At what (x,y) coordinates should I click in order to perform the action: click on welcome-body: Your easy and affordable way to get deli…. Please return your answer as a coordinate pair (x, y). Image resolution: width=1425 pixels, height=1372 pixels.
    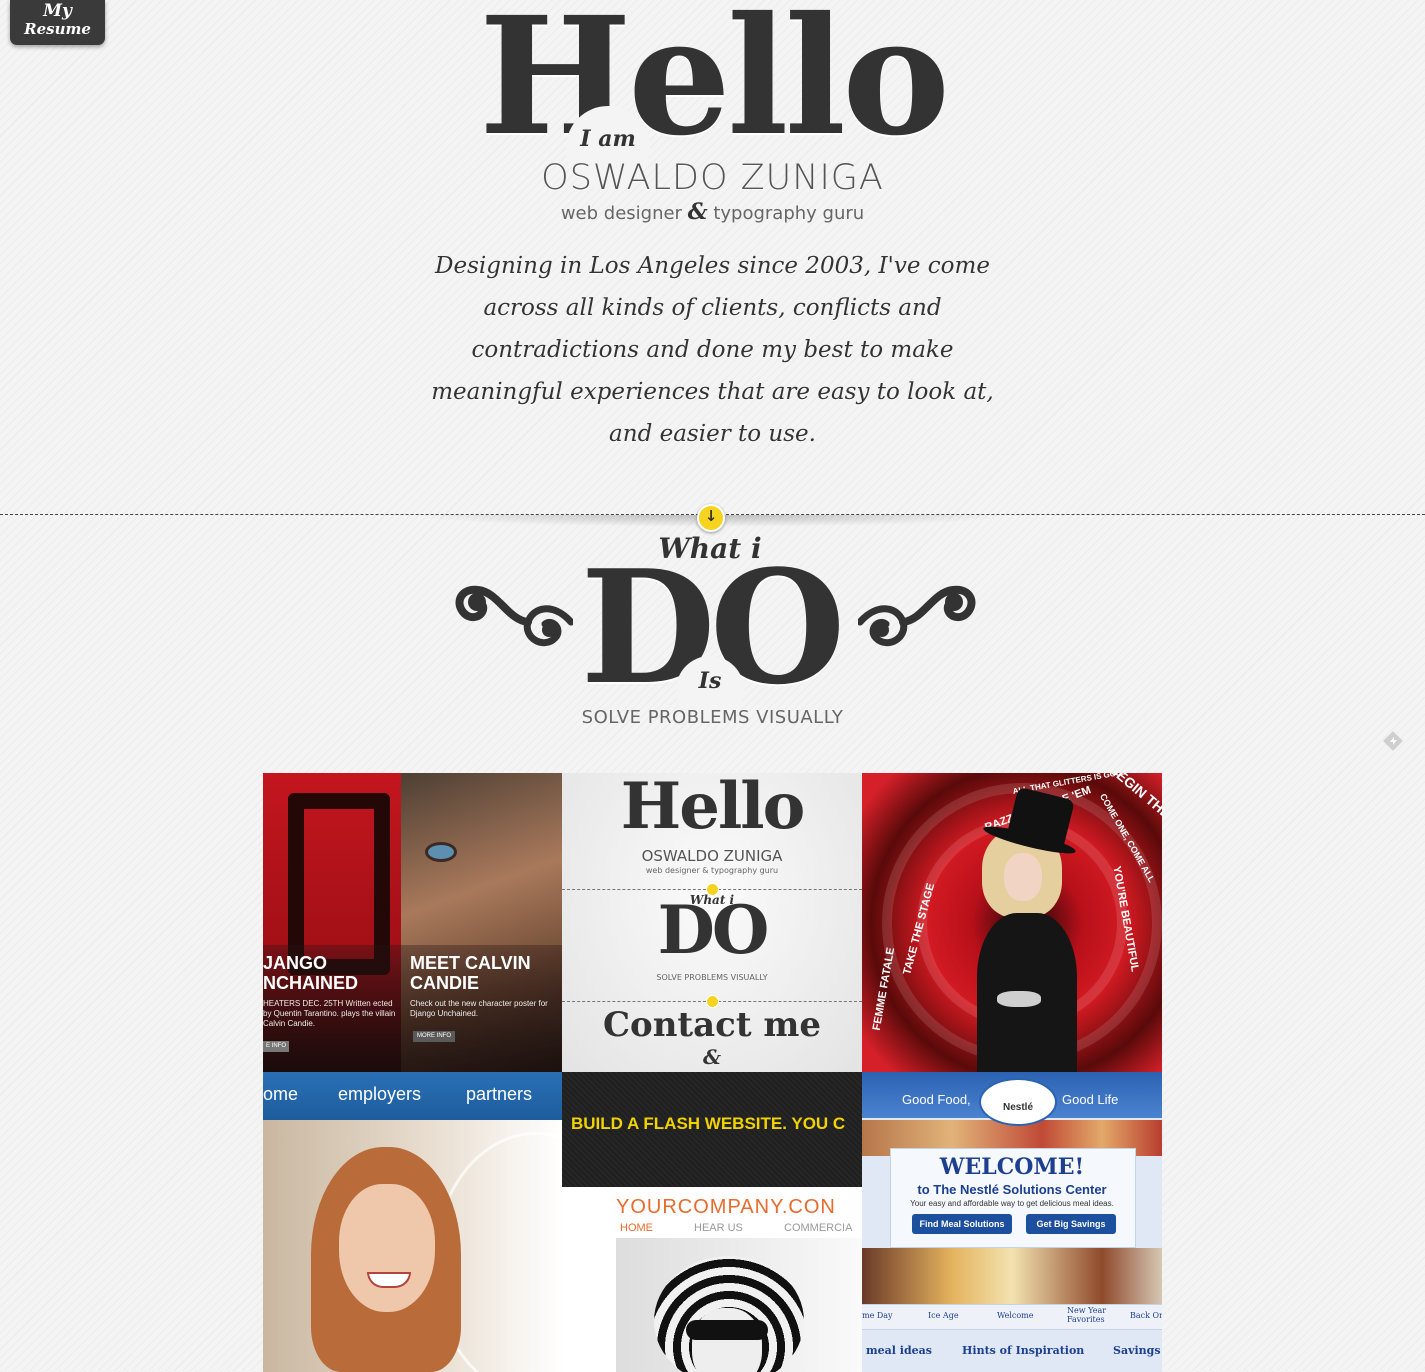
    Looking at the image, I should click on (1012, 1203).